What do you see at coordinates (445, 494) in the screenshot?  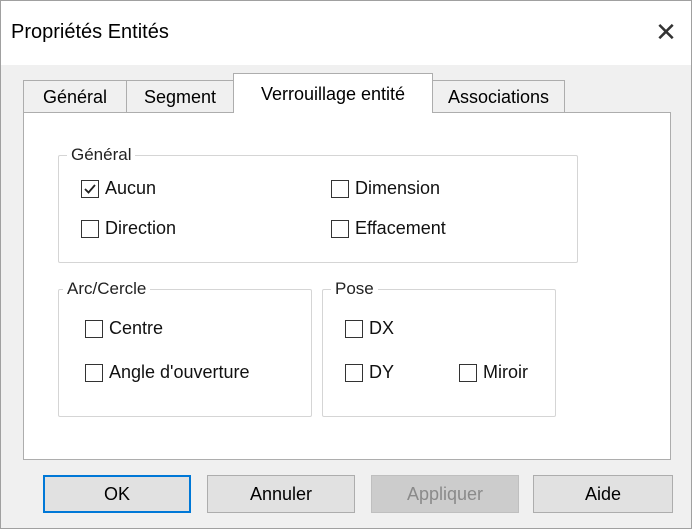 I see `apply-button: Appliquer` at bounding box center [445, 494].